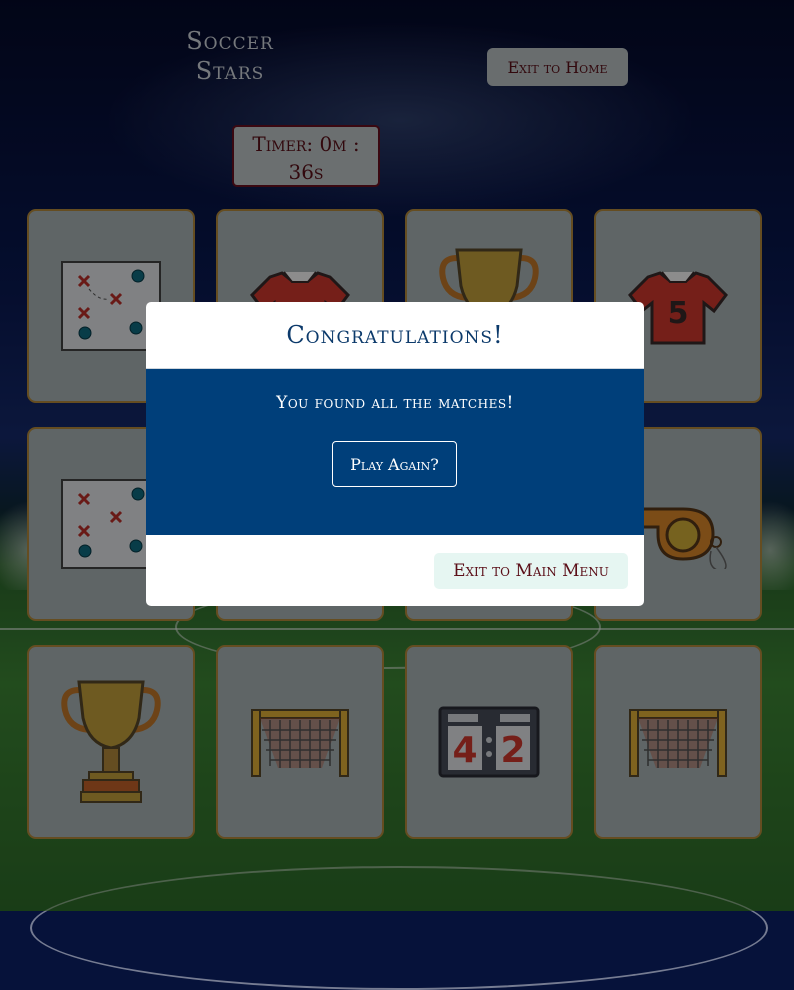  Describe the element at coordinates (531, 571) in the screenshot. I see `exit-to-main-menu-button: Exit to Main Menu` at that location.